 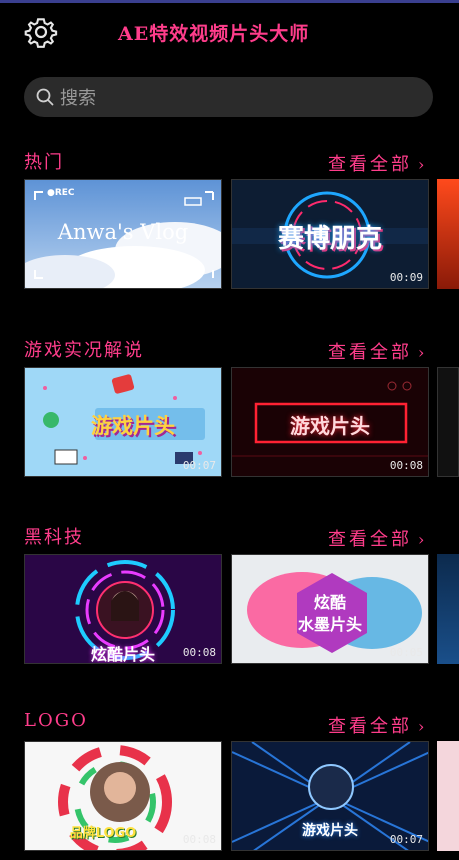 What do you see at coordinates (406, 277) in the screenshot?
I see `duration: 00:09` at bounding box center [406, 277].